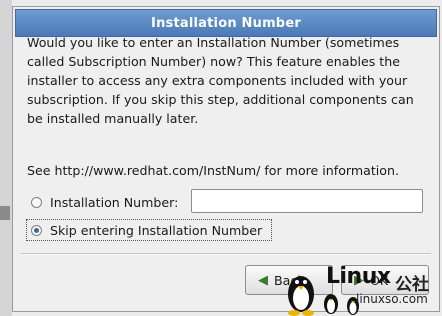 This screenshot has height=316, width=442. What do you see at coordinates (6, 158) in the screenshot?
I see `background-window` at bounding box center [6, 158].